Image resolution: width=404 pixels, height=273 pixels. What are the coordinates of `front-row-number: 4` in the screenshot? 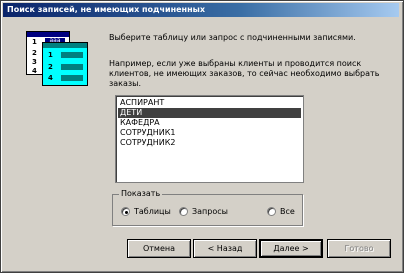 It's located at (50, 78).